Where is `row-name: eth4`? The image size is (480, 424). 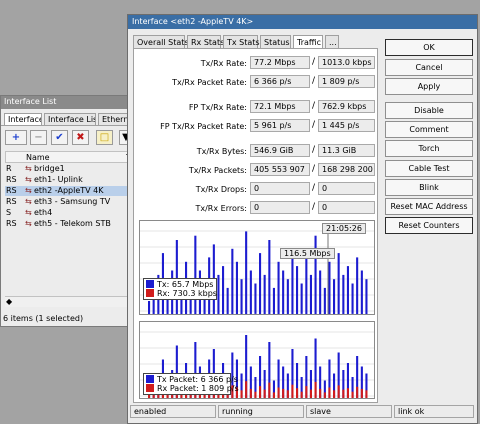 row-name: eth4 is located at coordinates (43, 212).